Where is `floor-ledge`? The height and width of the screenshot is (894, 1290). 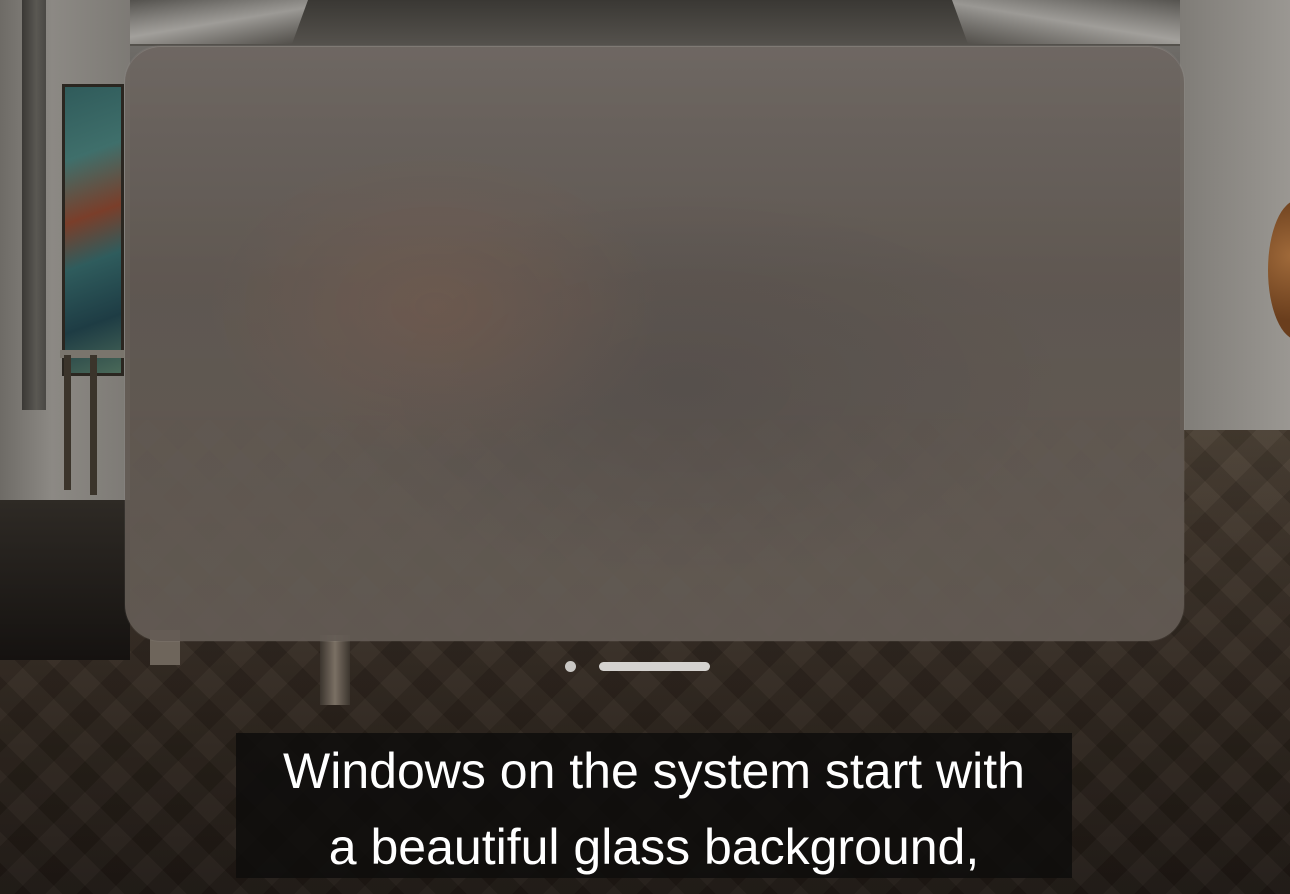 floor-ledge is located at coordinates (65, 580).